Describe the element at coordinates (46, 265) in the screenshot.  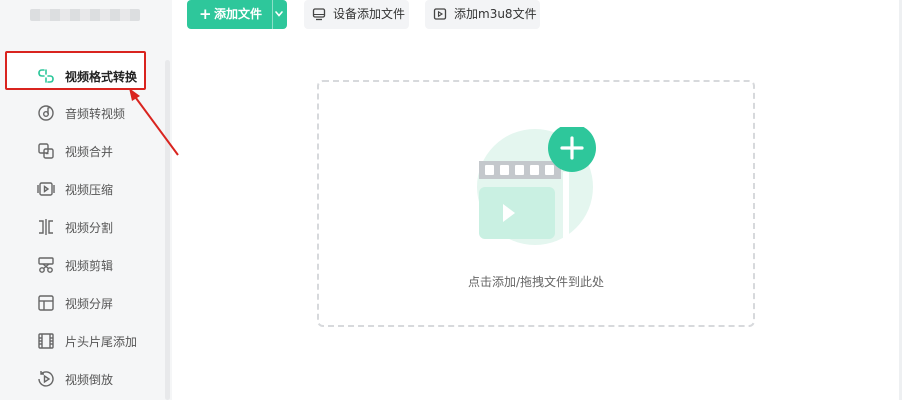
I see `scissors-icon` at that location.